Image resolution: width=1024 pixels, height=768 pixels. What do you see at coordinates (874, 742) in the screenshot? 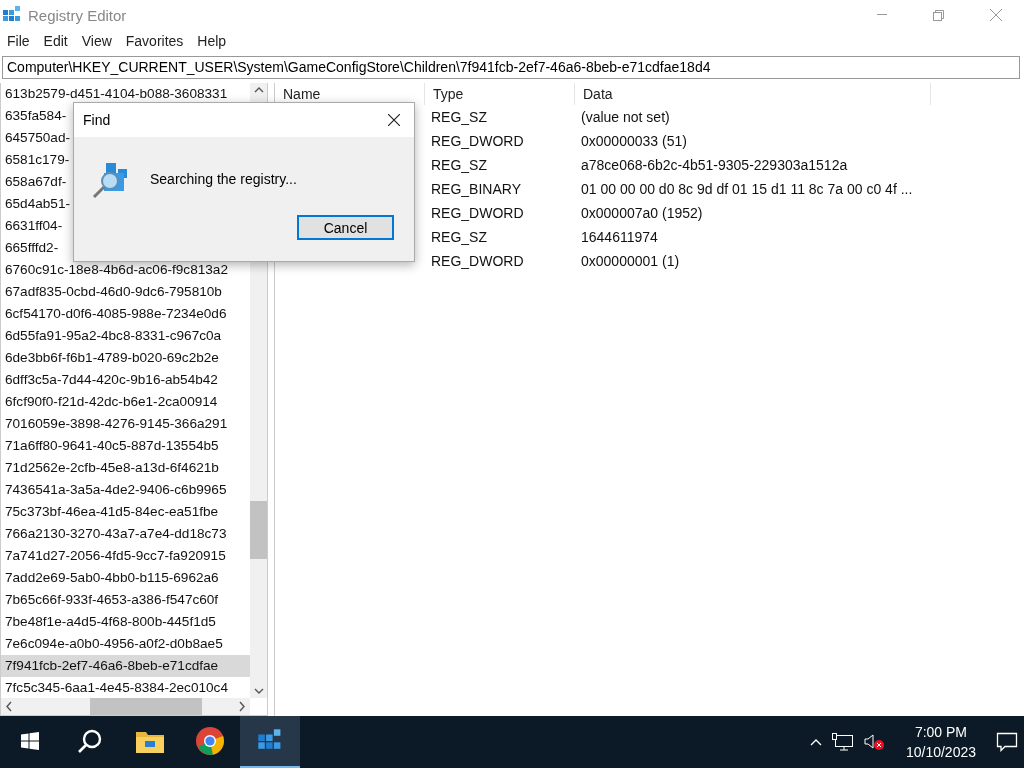
I see `volume-muted-icon` at bounding box center [874, 742].